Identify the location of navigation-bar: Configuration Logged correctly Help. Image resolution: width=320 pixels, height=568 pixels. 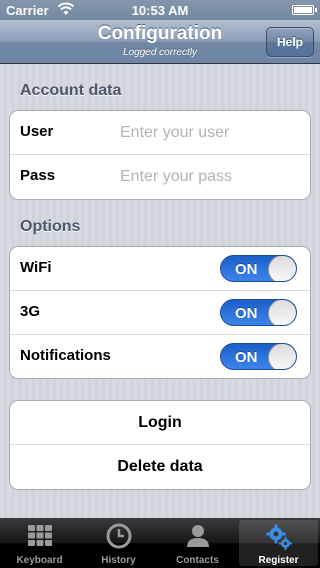
(160, 42).